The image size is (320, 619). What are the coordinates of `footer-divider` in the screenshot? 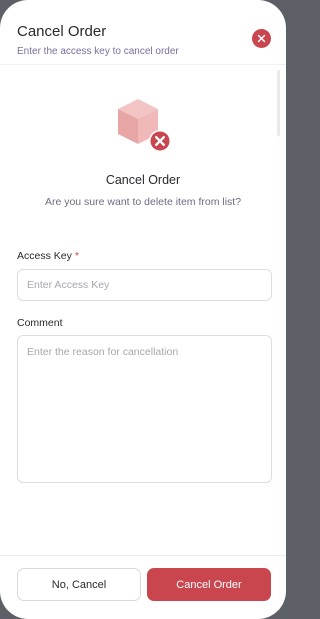 It's located at (143, 555).